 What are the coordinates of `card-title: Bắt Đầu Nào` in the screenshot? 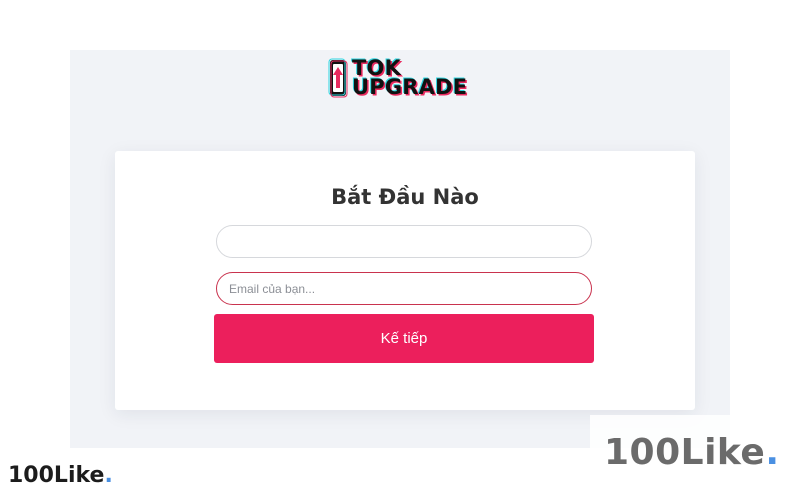 It's located at (405, 197).